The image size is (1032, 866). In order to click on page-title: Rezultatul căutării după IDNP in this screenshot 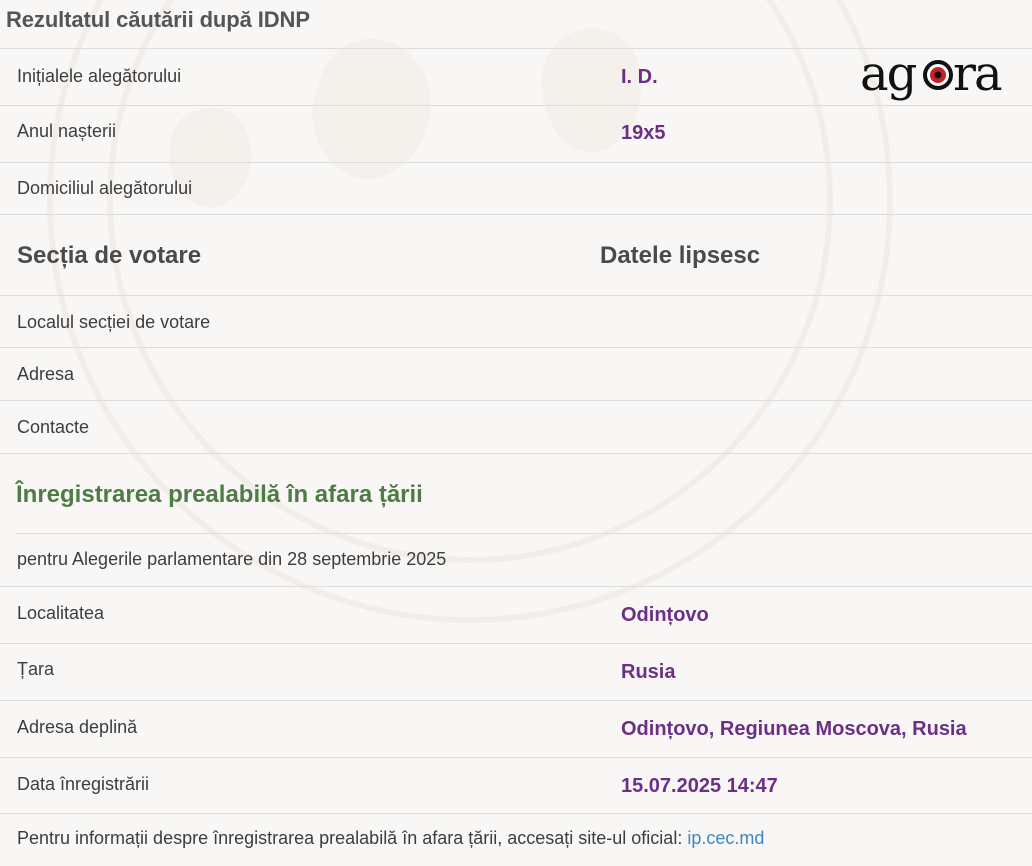, I will do `click(158, 19)`.